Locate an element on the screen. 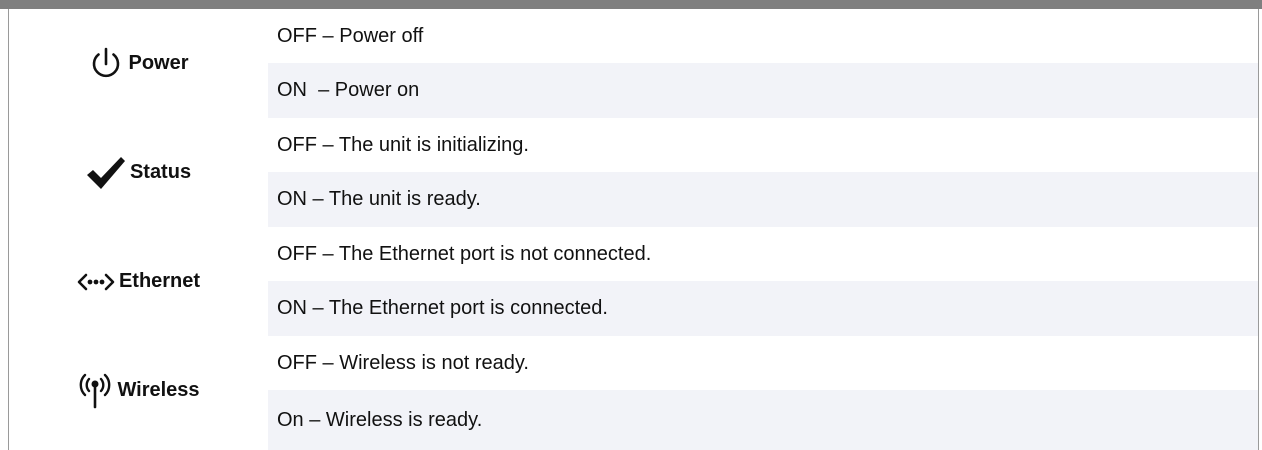 The height and width of the screenshot is (450, 1262). led-label-status: Status is located at coordinates (138, 172).